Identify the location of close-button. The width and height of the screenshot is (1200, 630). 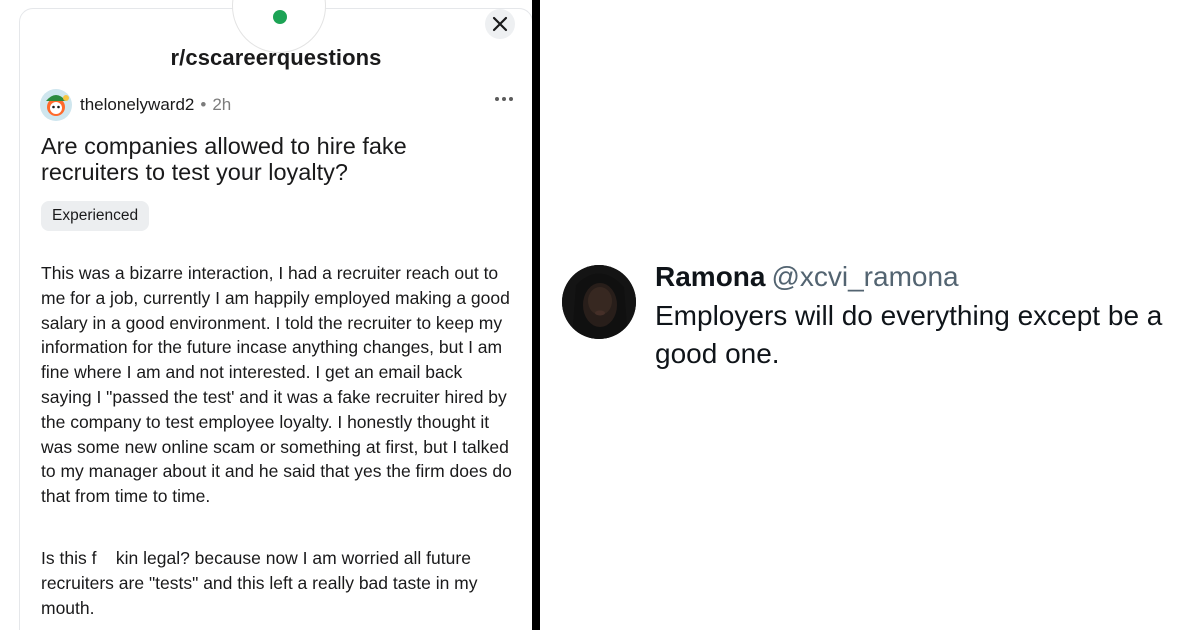
(500, 24).